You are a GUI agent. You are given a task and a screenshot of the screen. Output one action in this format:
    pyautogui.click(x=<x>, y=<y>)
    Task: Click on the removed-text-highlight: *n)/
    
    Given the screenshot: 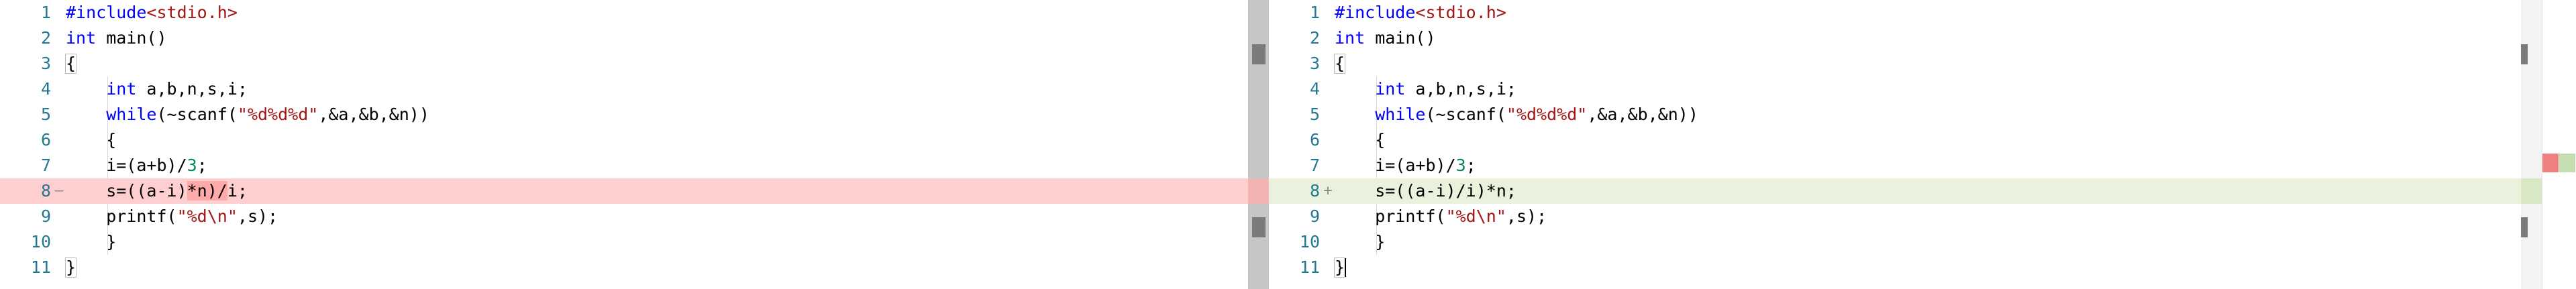 What is the action you would take?
    pyautogui.click(x=207, y=190)
    